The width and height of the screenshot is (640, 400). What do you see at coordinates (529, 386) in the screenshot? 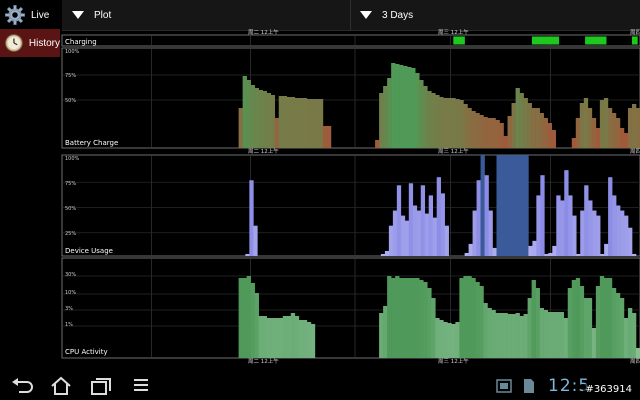
I see `file-icon` at bounding box center [529, 386].